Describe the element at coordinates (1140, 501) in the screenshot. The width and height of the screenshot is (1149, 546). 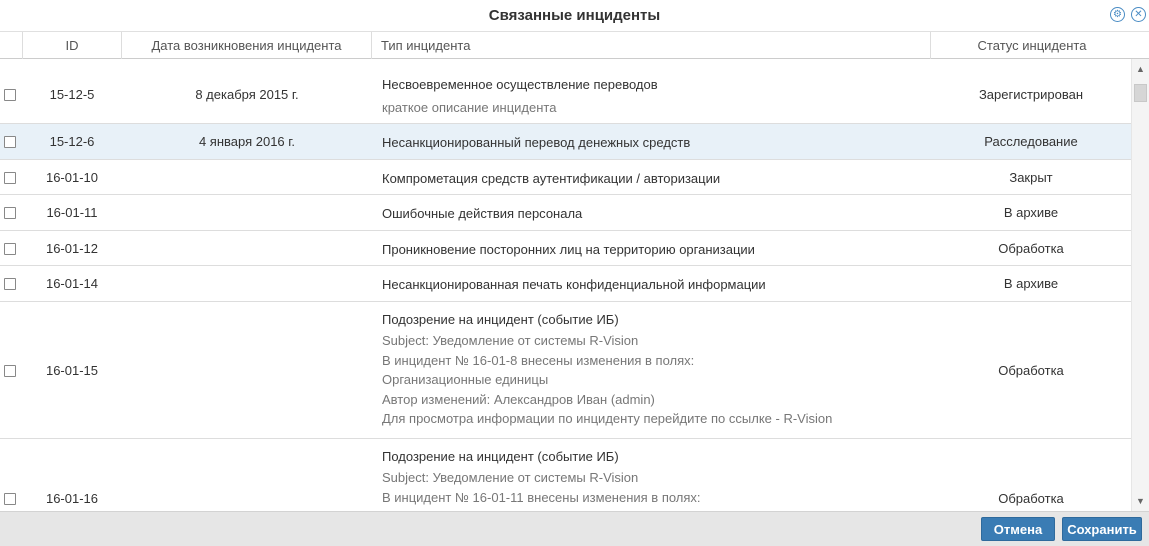
I see `scroll-down-arrow-icon: ▼` at that location.